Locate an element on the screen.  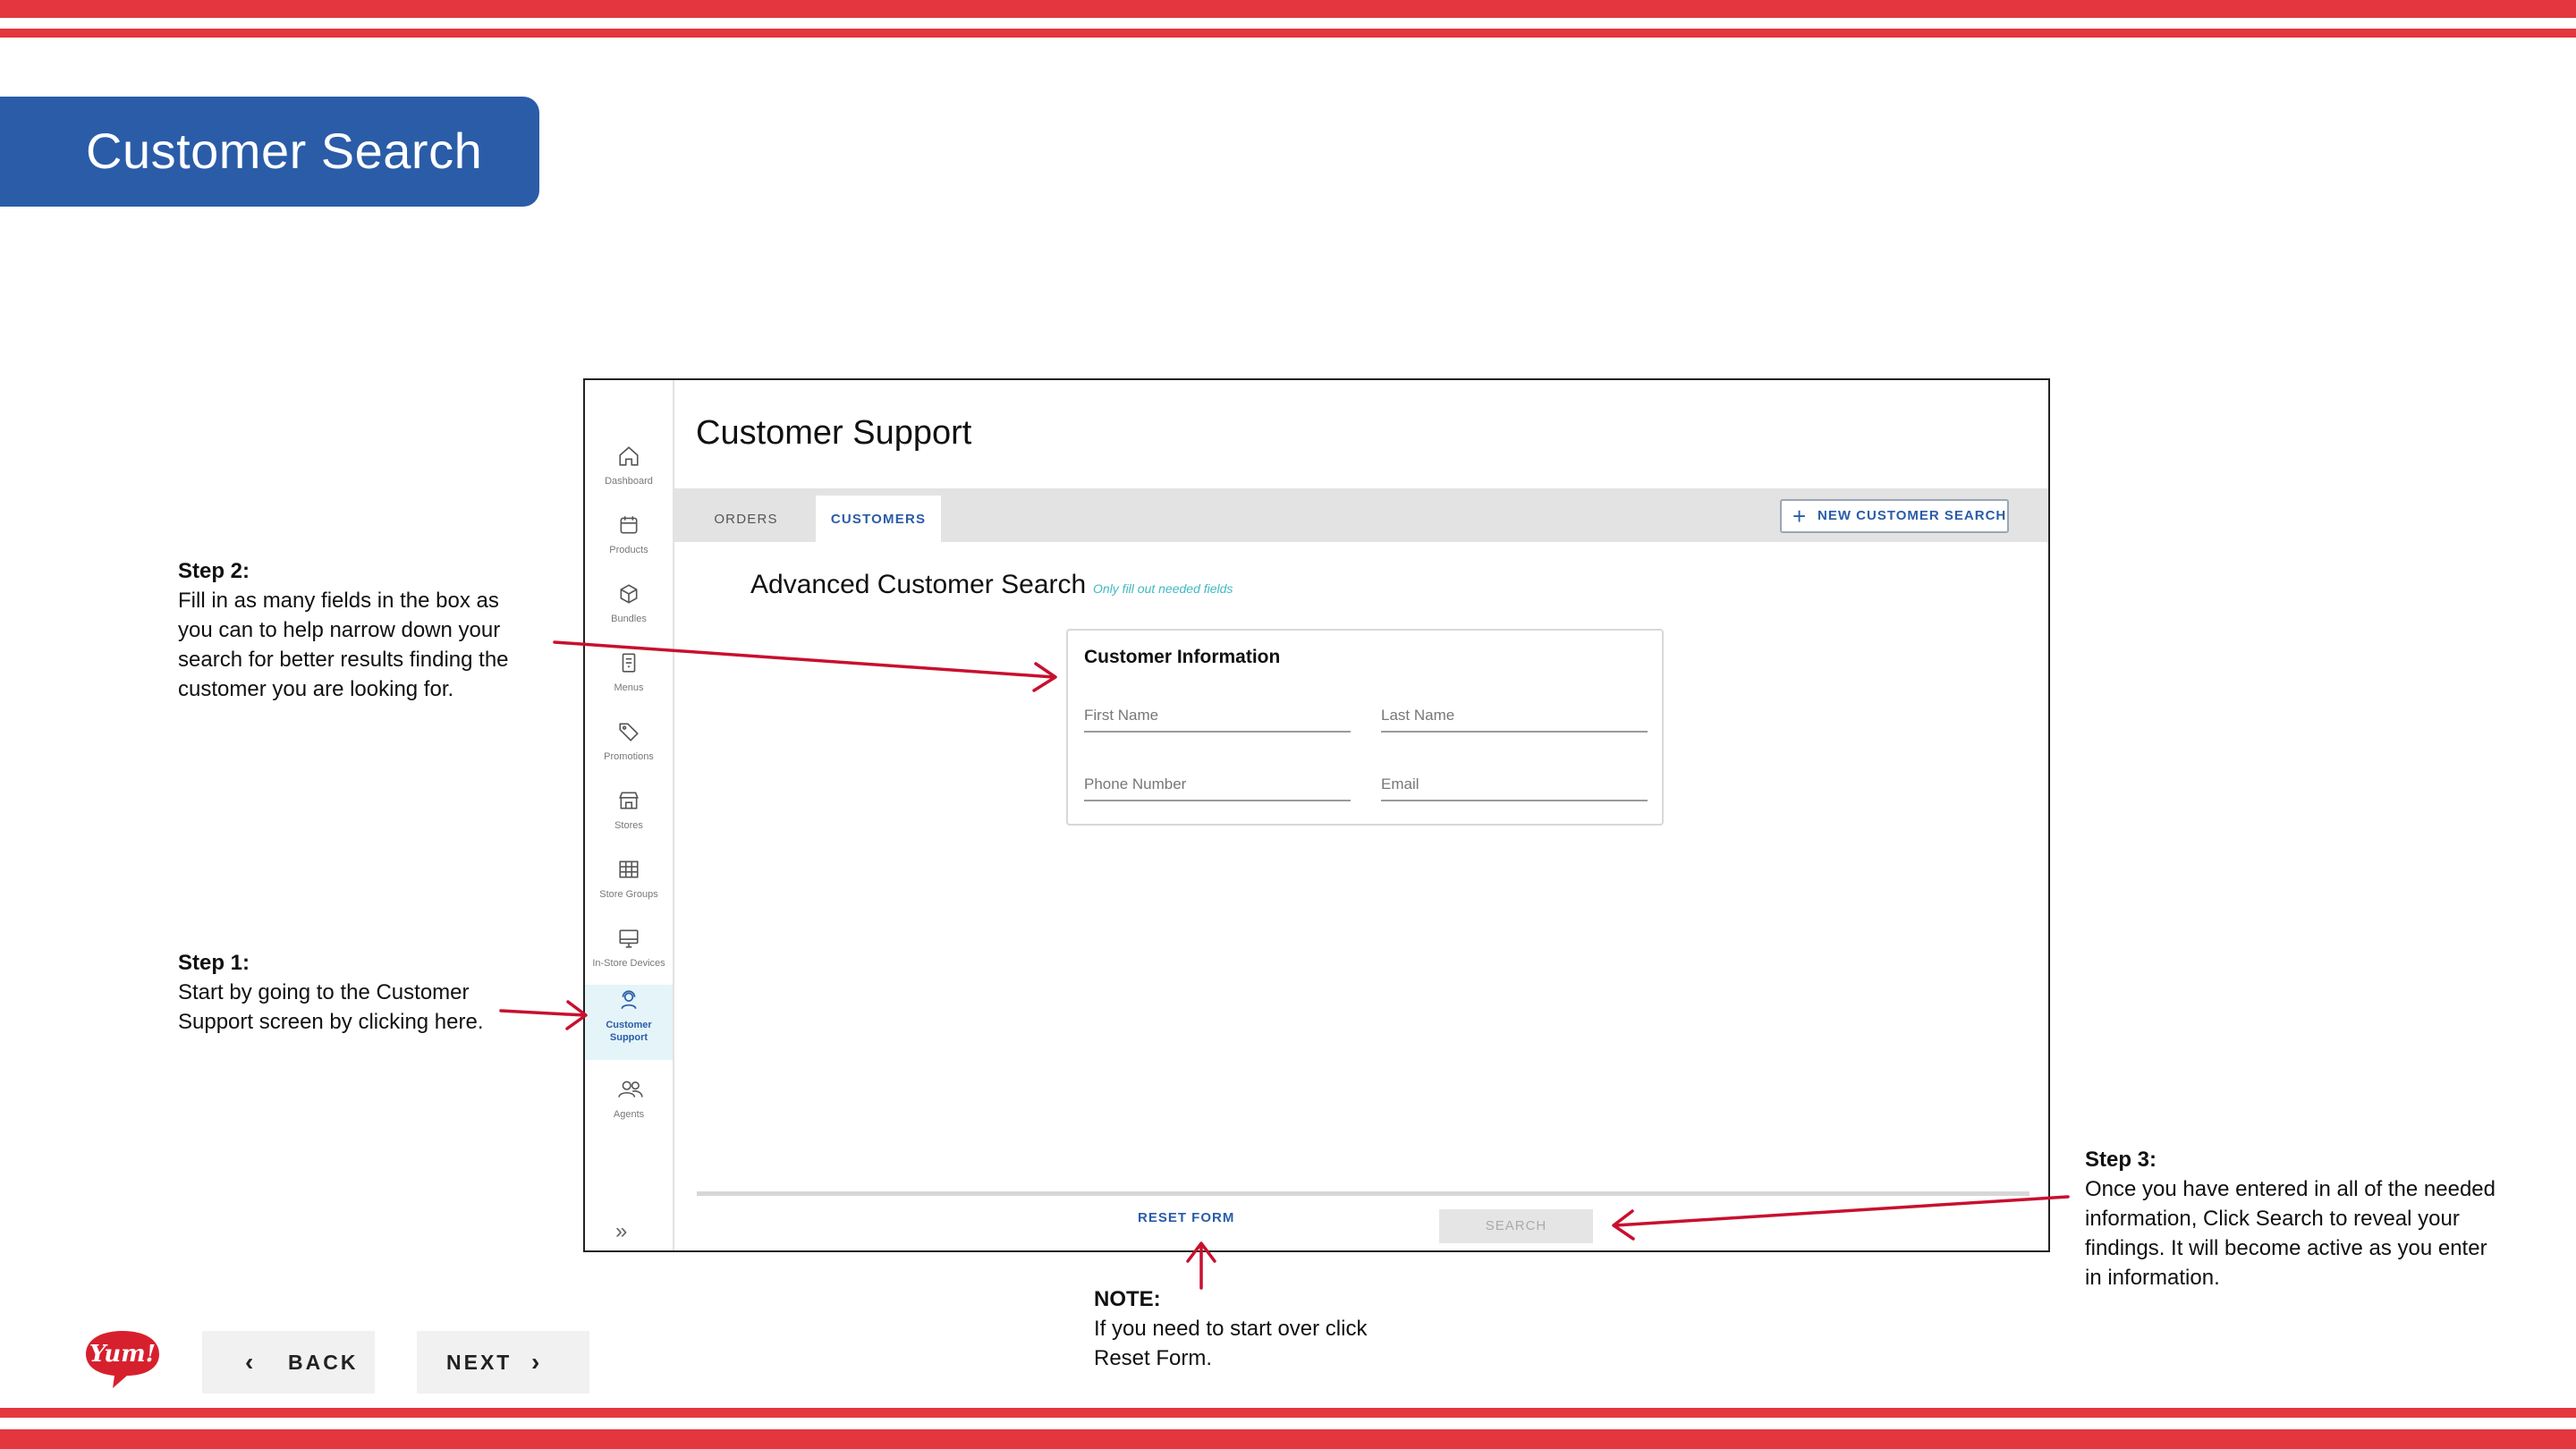
back-label: BACK is located at coordinates (323, 1362).